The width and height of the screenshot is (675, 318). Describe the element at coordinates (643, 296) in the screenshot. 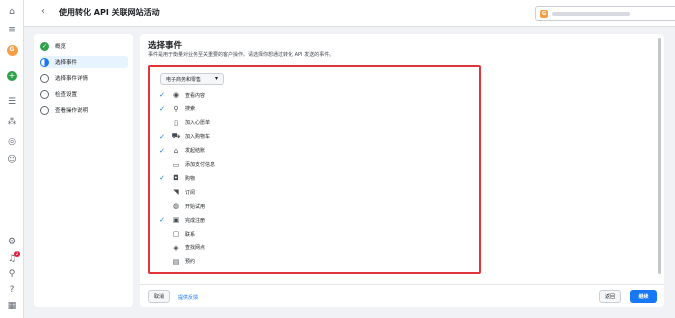

I see `continue-button: 继续` at that location.